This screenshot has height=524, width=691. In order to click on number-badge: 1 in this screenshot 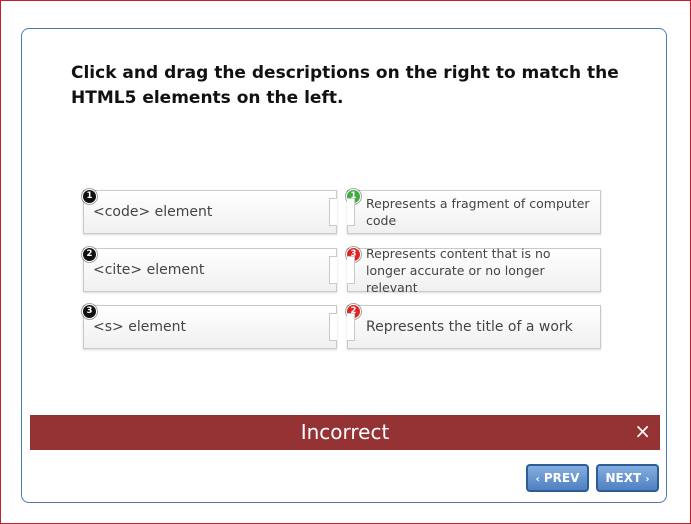, I will do `click(89, 196)`.